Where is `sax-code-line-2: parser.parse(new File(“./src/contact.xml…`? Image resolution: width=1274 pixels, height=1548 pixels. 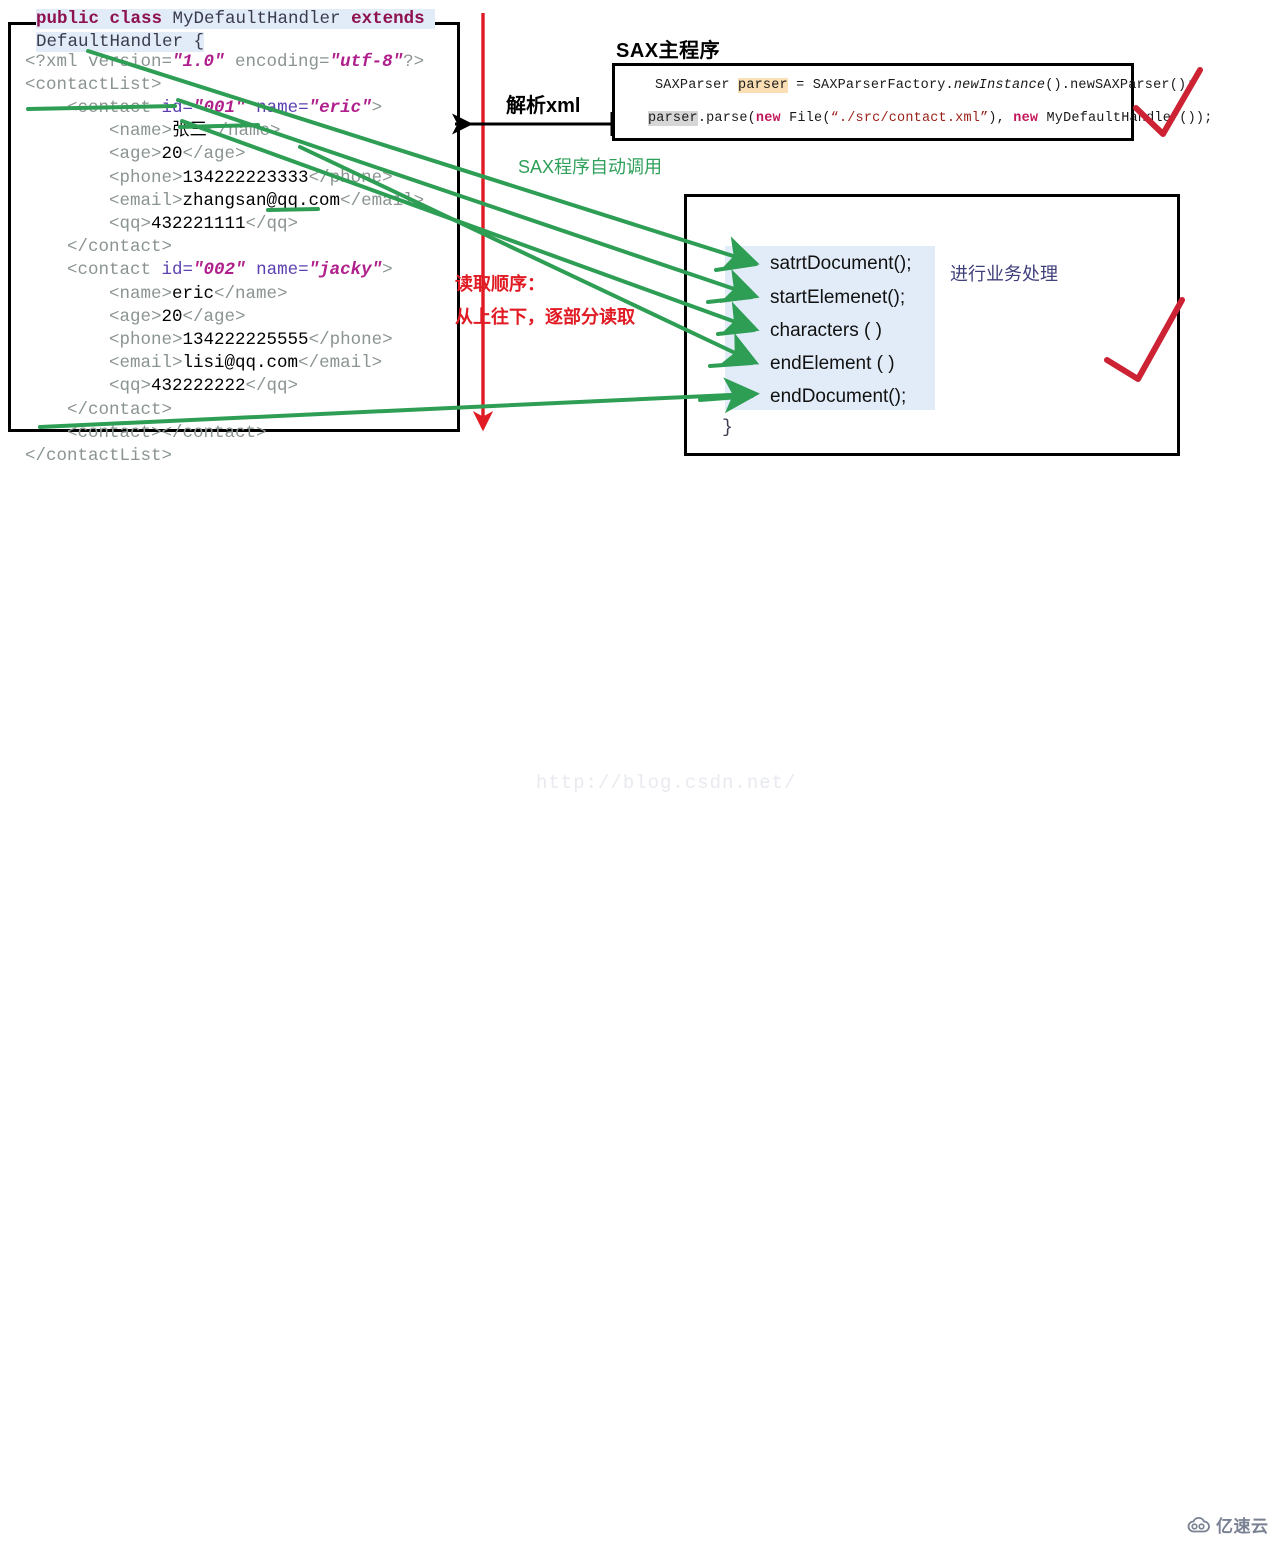
sax-code-line-2: parser.parse(new File(“./src/contact.xml… is located at coordinates (930, 118).